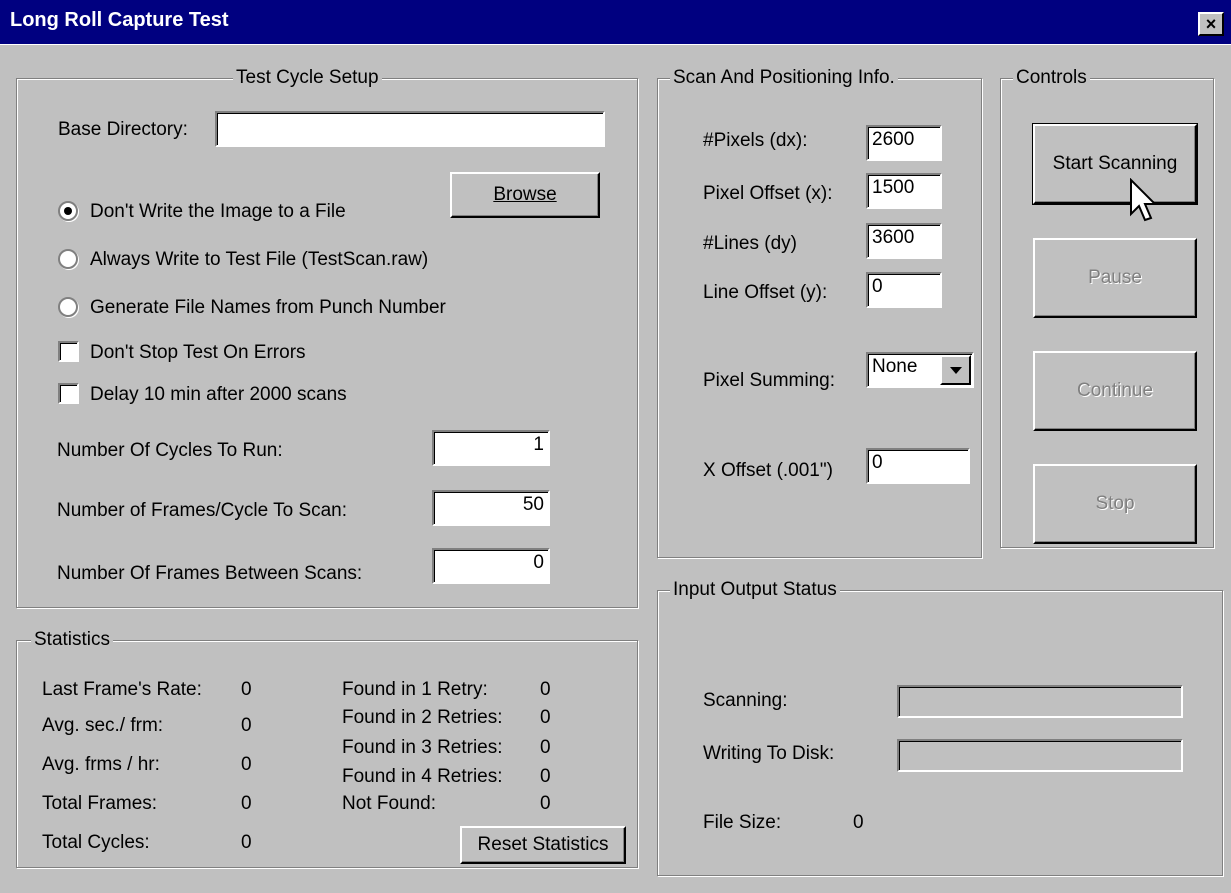 Image resolution: width=1231 pixels, height=893 pixels. Describe the element at coordinates (68, 307) in the screenshot. I see `radio-generate-names` at that location.